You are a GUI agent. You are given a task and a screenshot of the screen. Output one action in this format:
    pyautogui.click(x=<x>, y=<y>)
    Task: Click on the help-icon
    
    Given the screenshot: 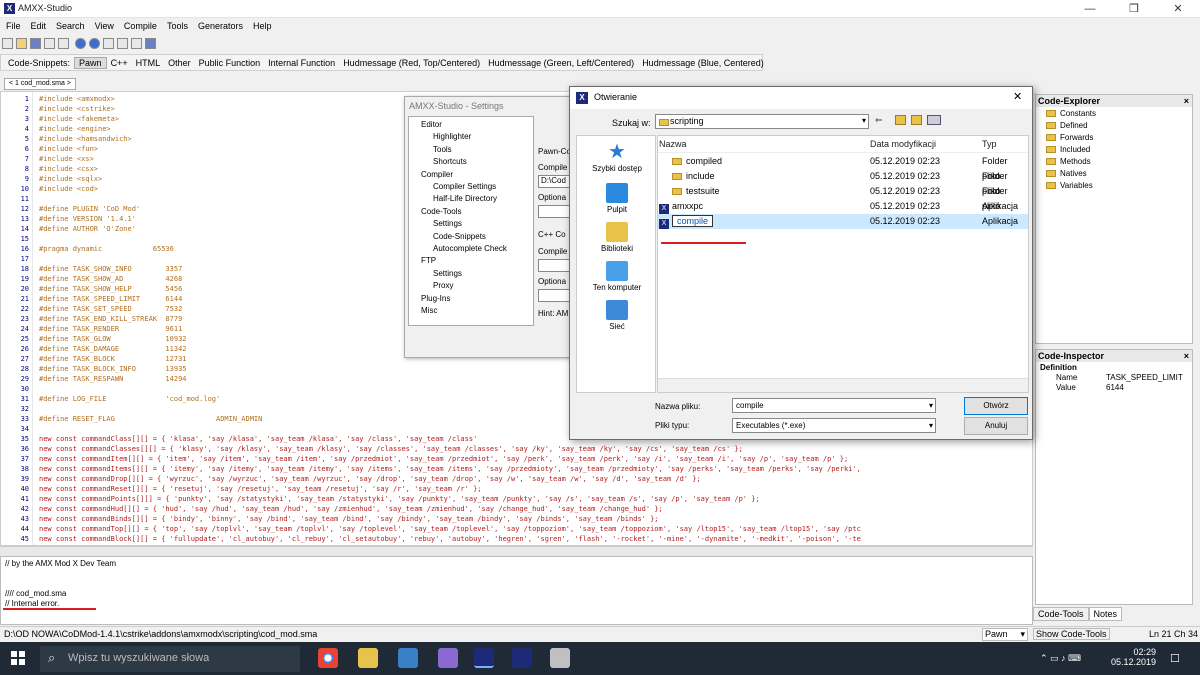 What is the action you would take?
    pyautogui.click(x=150, y=43)
    